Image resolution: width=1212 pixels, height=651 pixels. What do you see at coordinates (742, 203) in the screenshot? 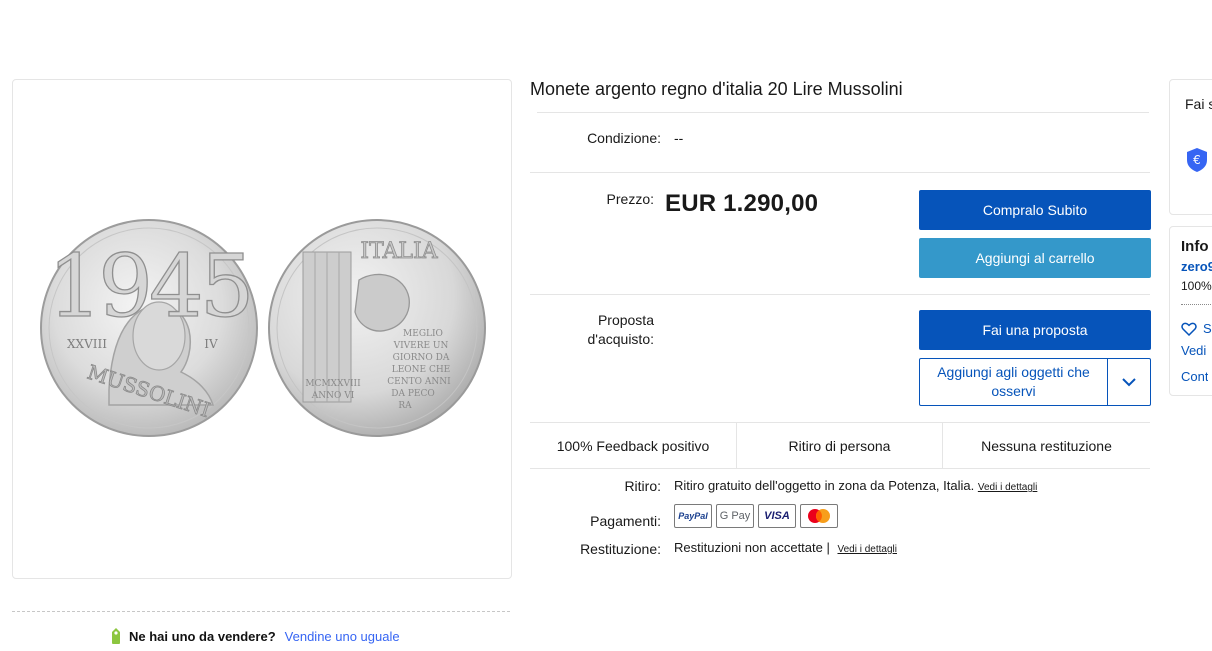
I see `price-value: EUR 1.290,00` at bounding box center [742, 203].